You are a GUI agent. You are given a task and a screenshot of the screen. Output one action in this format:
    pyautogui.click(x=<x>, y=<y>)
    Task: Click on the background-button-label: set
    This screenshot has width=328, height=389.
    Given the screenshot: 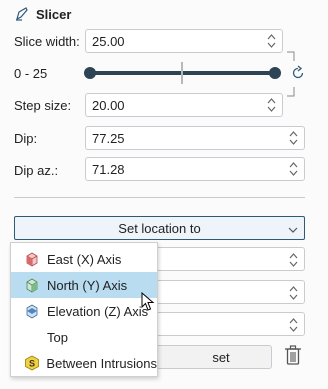 What is the action you would take?
    pyautogui.click(x=221, y=357)
    